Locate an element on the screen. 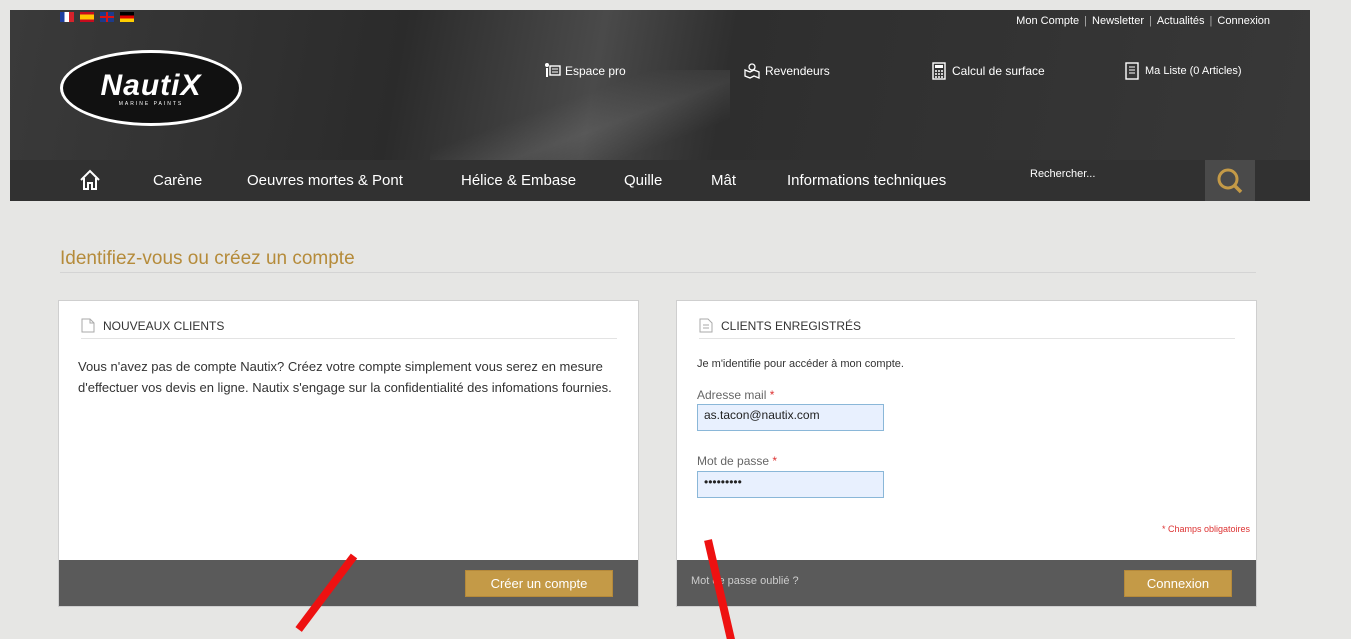 This screenshot has height=639, width=1351. nautix-logo: NautiX MARINE PAINTS is located at coordinates (151, 88).